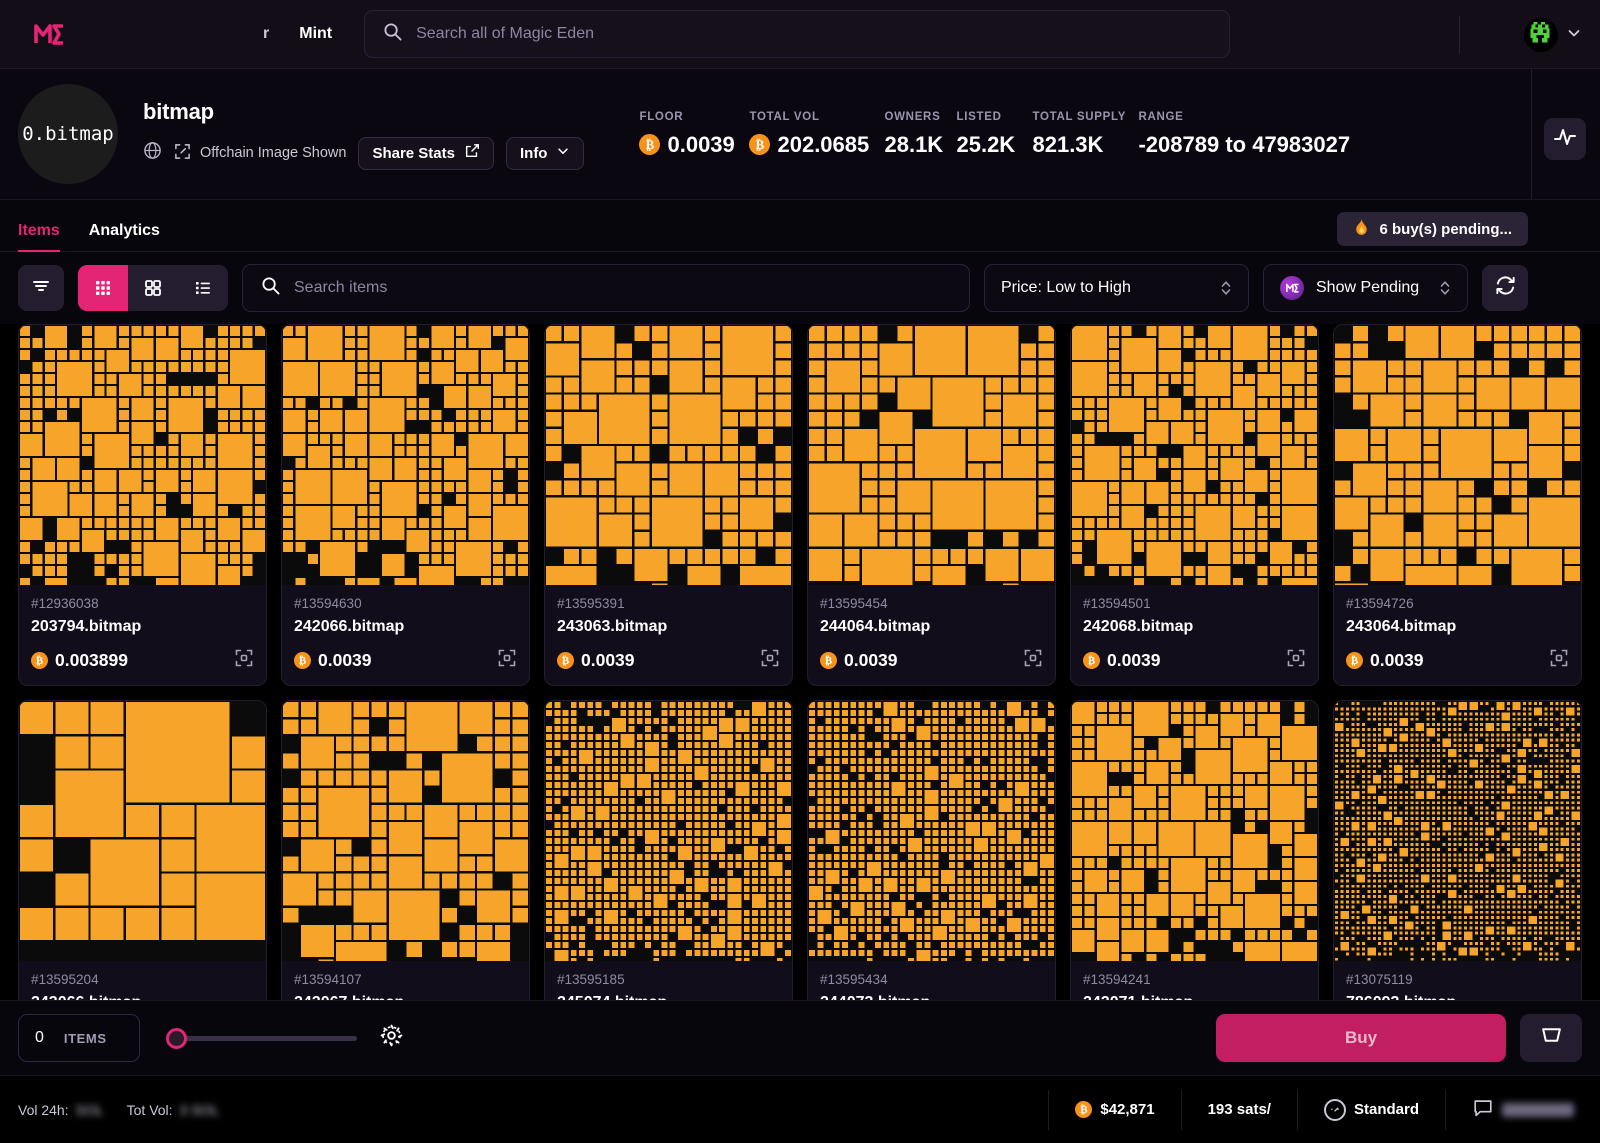 The height and width of the screenshot is (1143, 1600). Describe the element at coordinates (103, 288) in the screenshot. I see `view-mode-small-grid-button` at that location.